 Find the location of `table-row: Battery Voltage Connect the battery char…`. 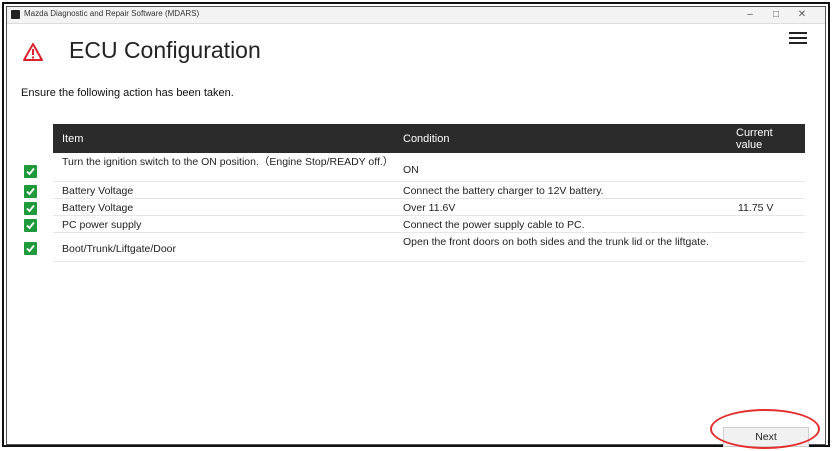

table-row: Battery Voltage Connect the battery char… is located at coordinates (413, 191).